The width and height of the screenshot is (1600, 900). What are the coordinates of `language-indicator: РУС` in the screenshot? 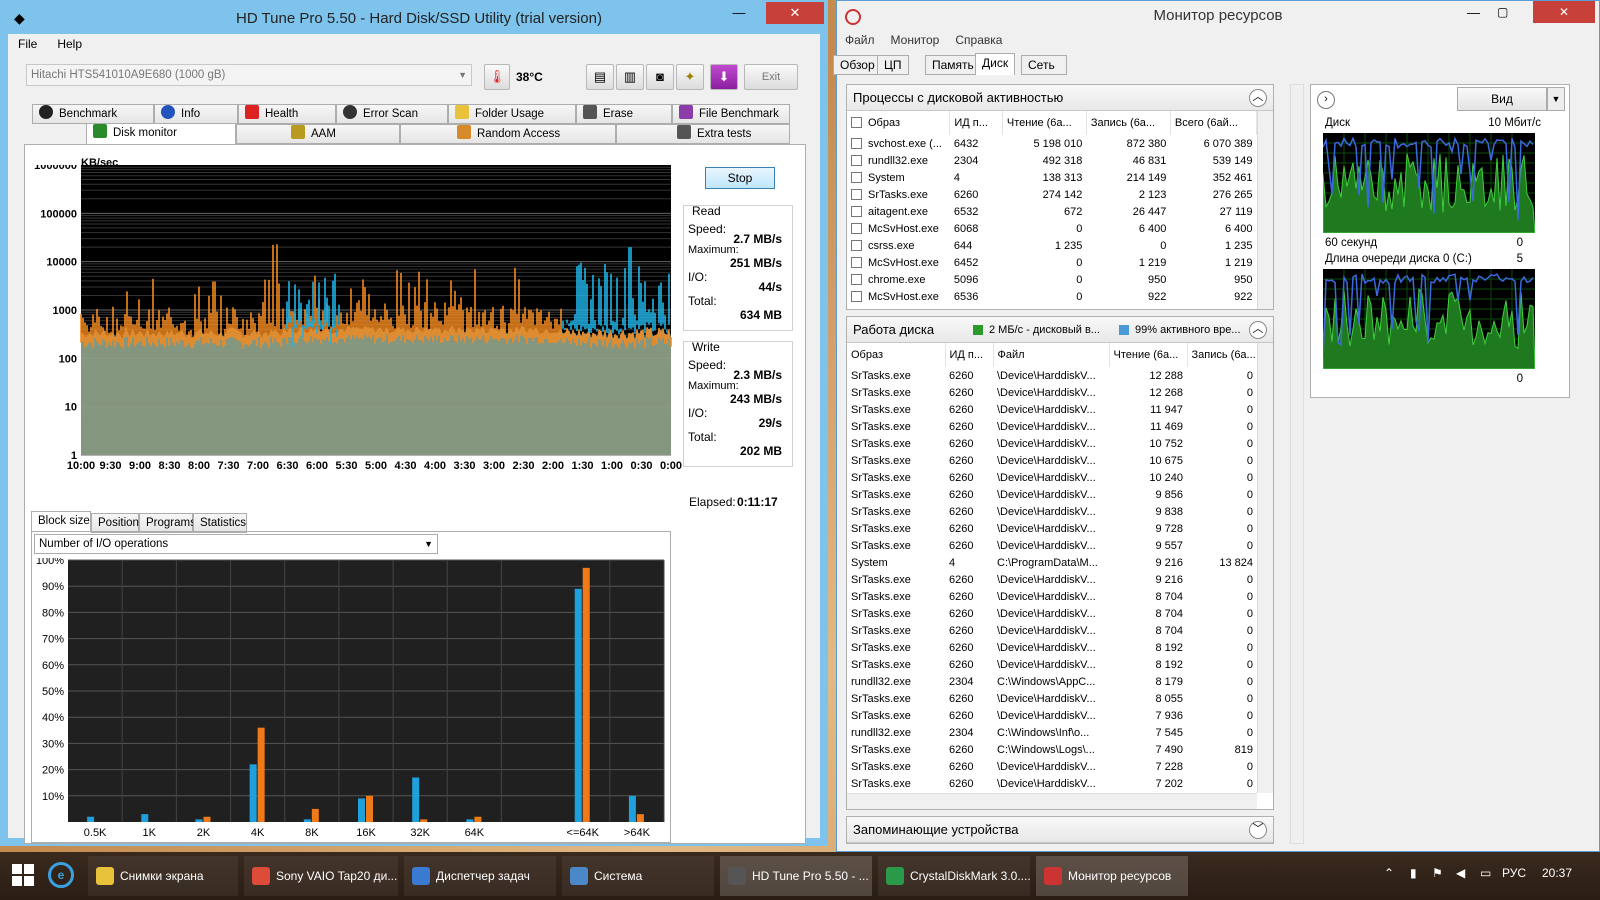 It's located at (1514, 873).